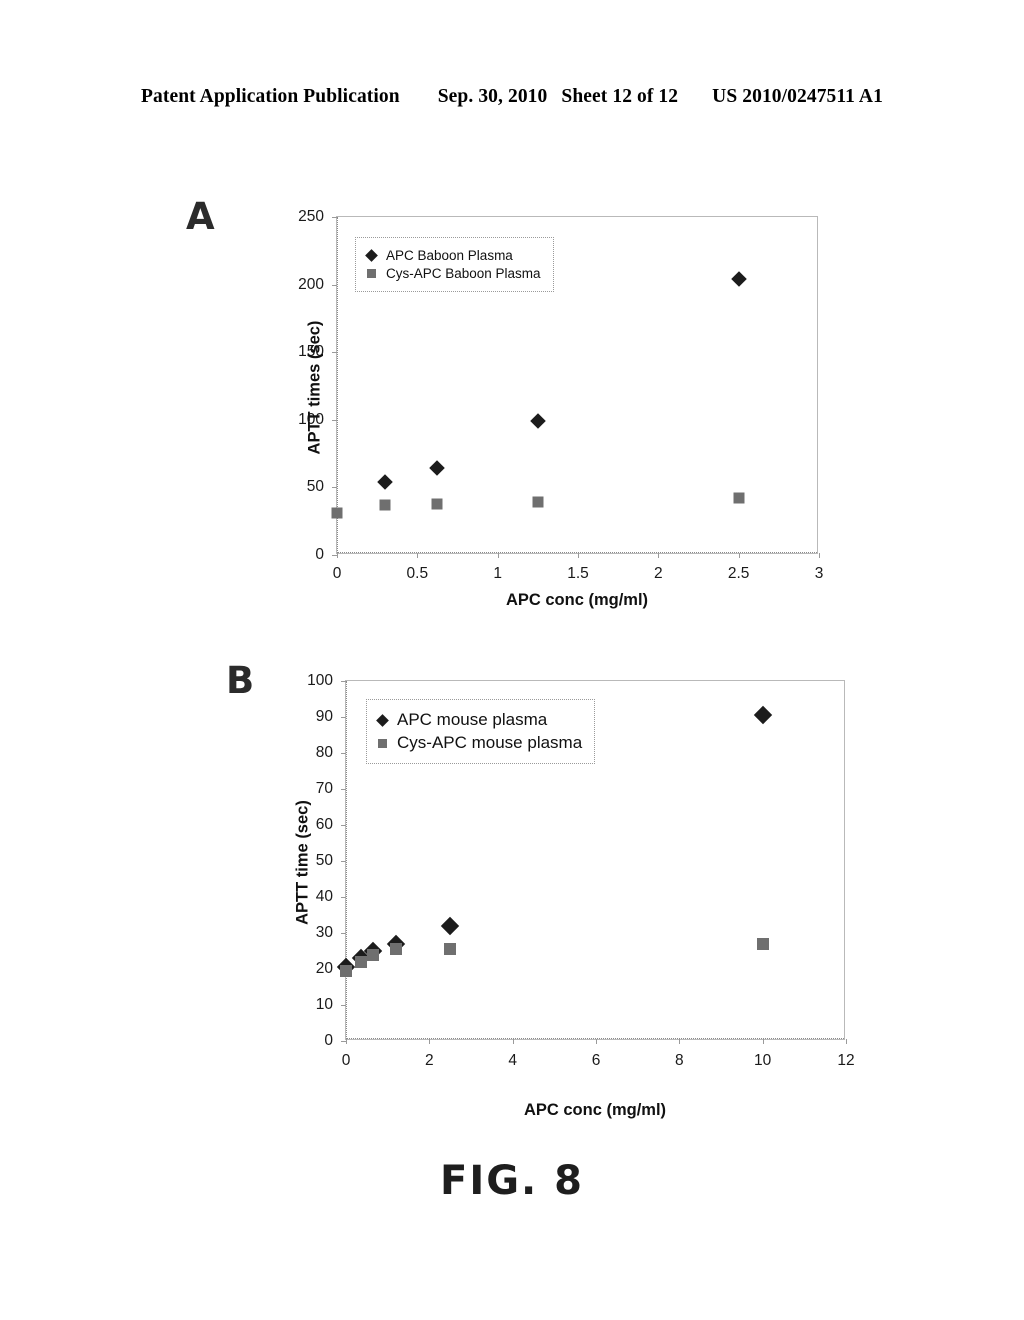  I want to click on y-tick-label-30: 30, so click(324, 932).